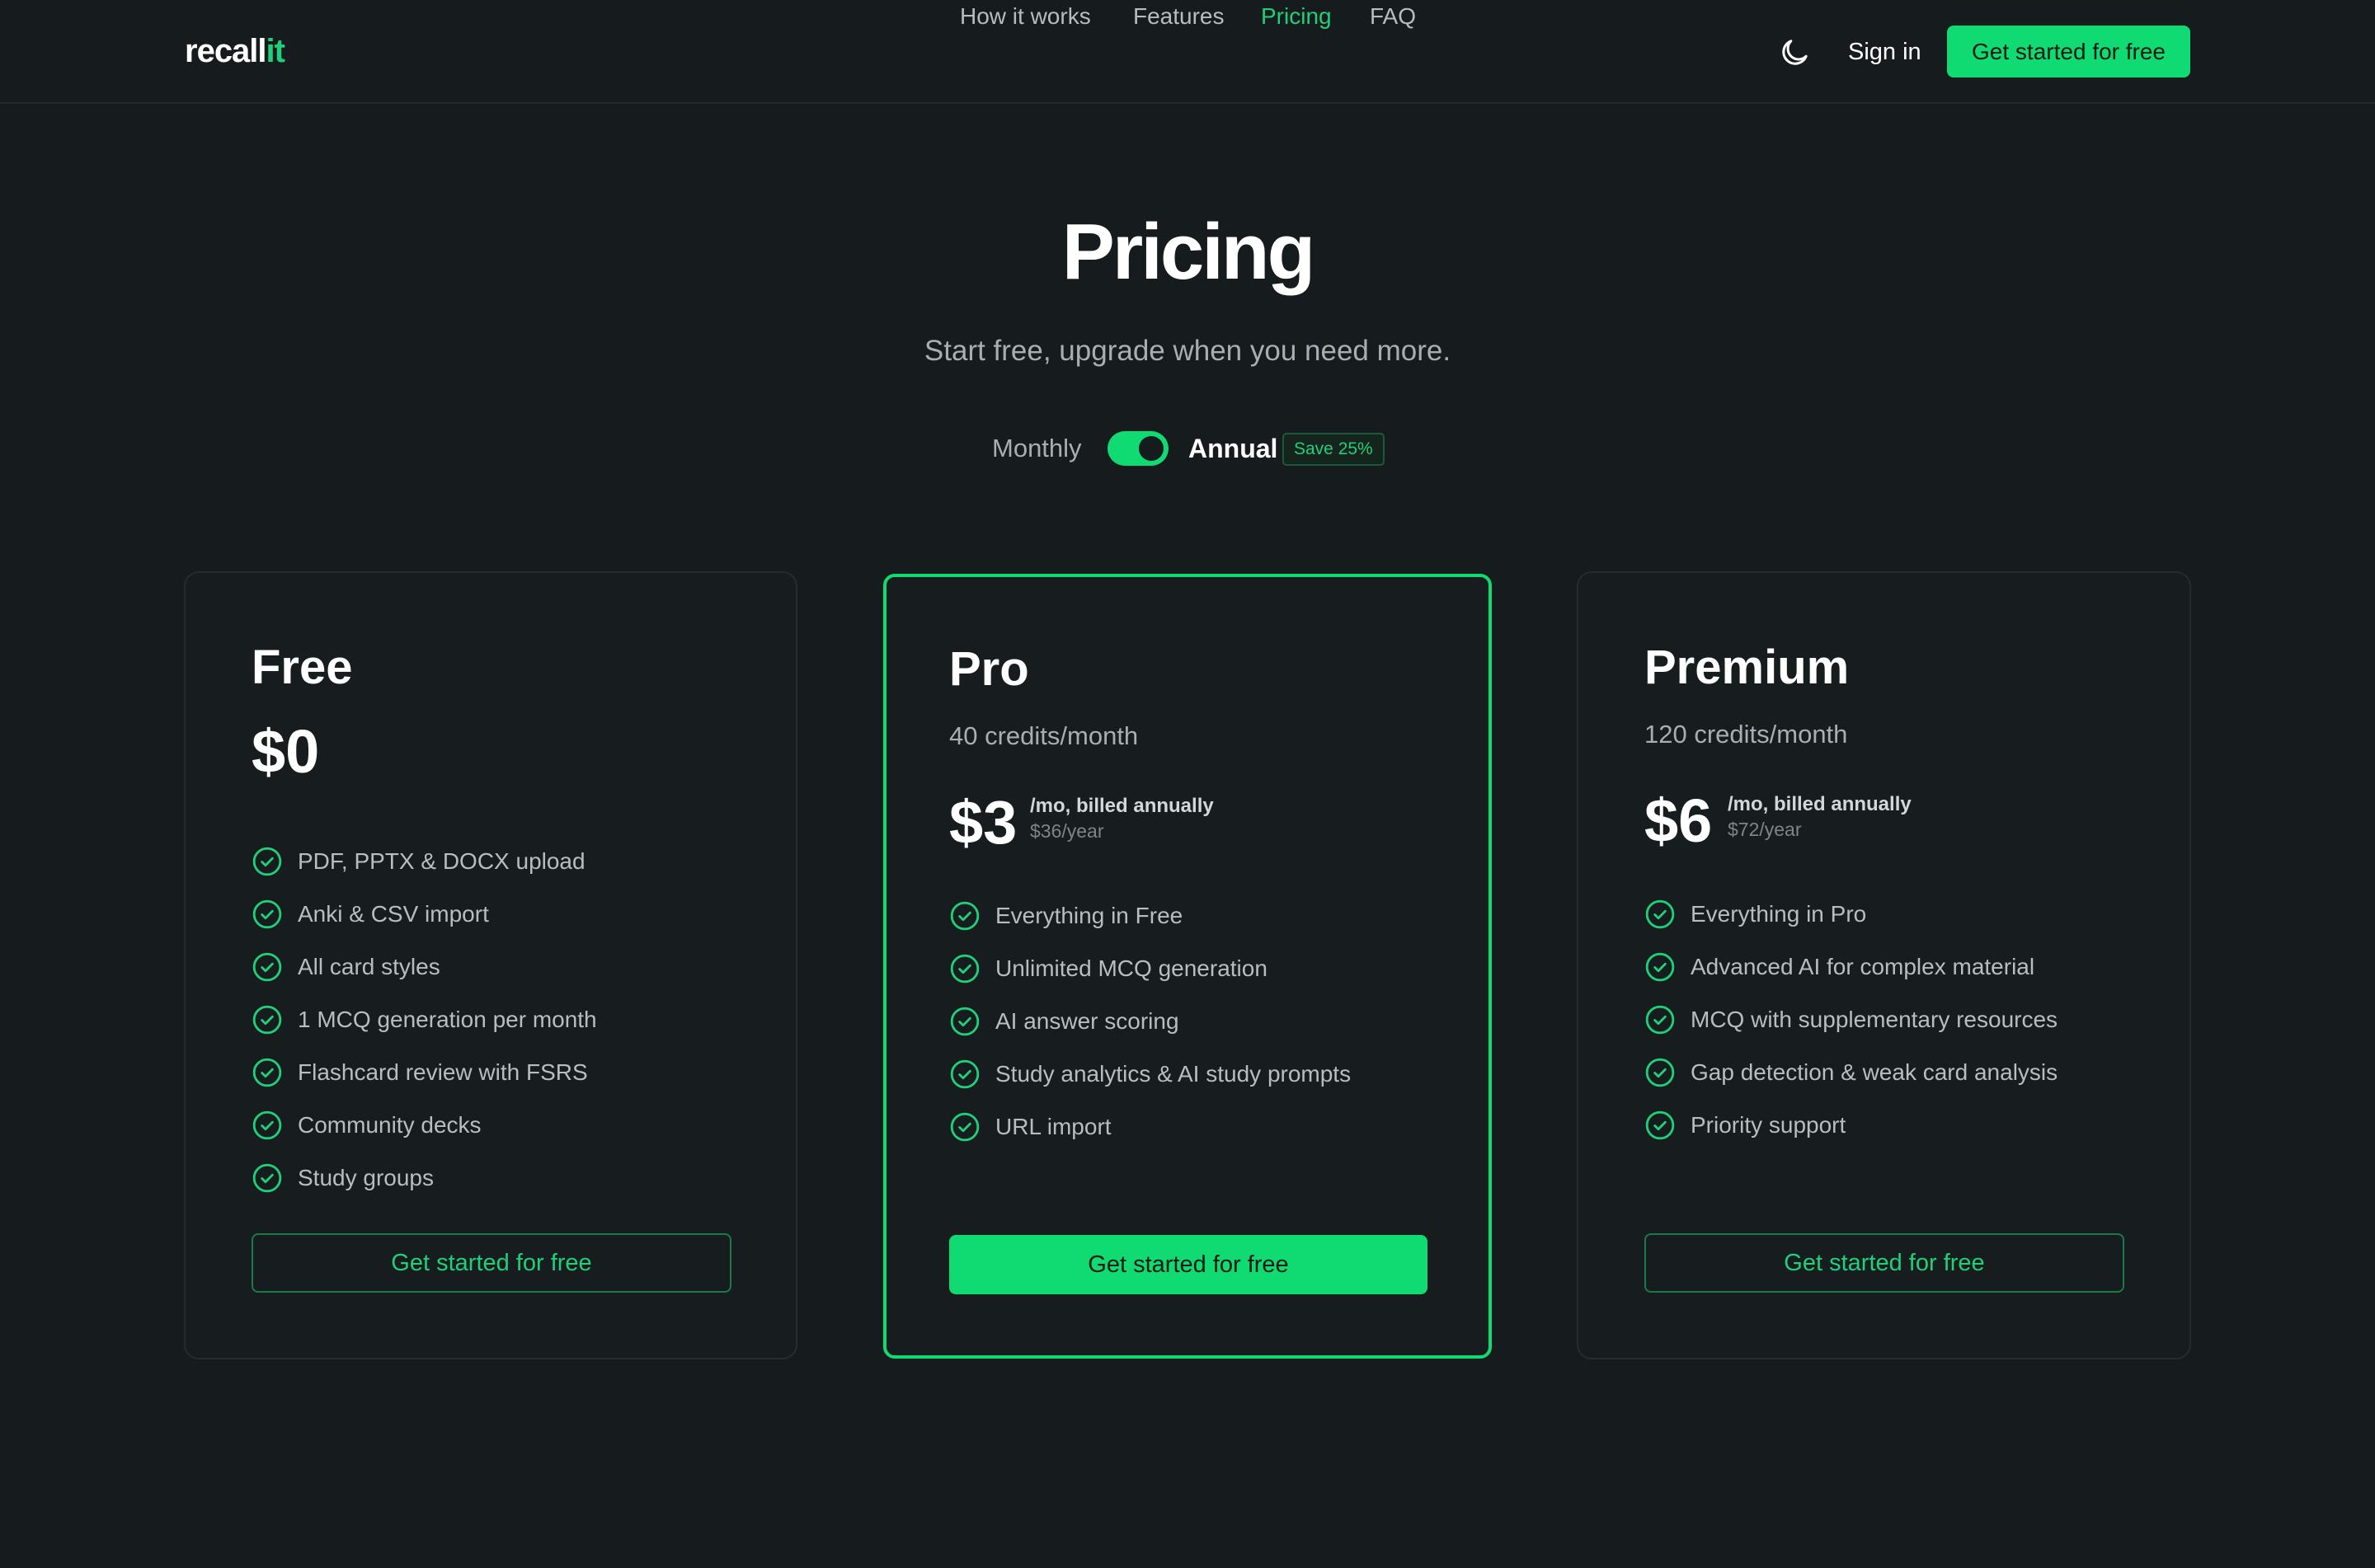  I want to click on feature-item: Gap detection & weak card analysis, so click(1851, 1072).